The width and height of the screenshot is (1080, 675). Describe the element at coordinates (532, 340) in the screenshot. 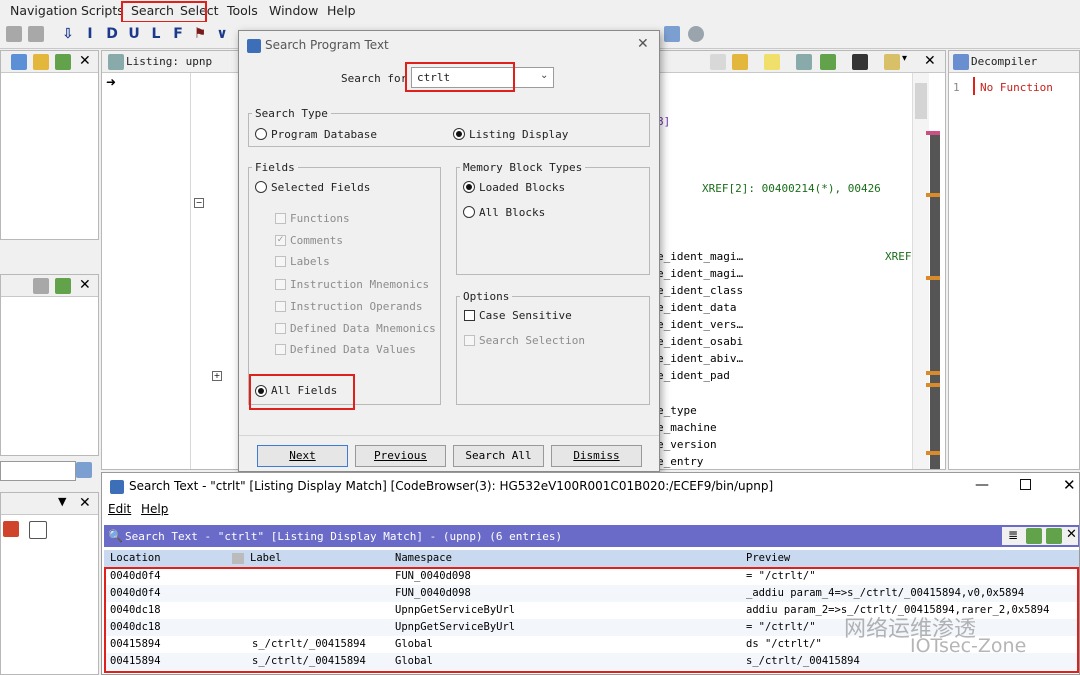

I see `search-selection-label: Search Selection` at that location.